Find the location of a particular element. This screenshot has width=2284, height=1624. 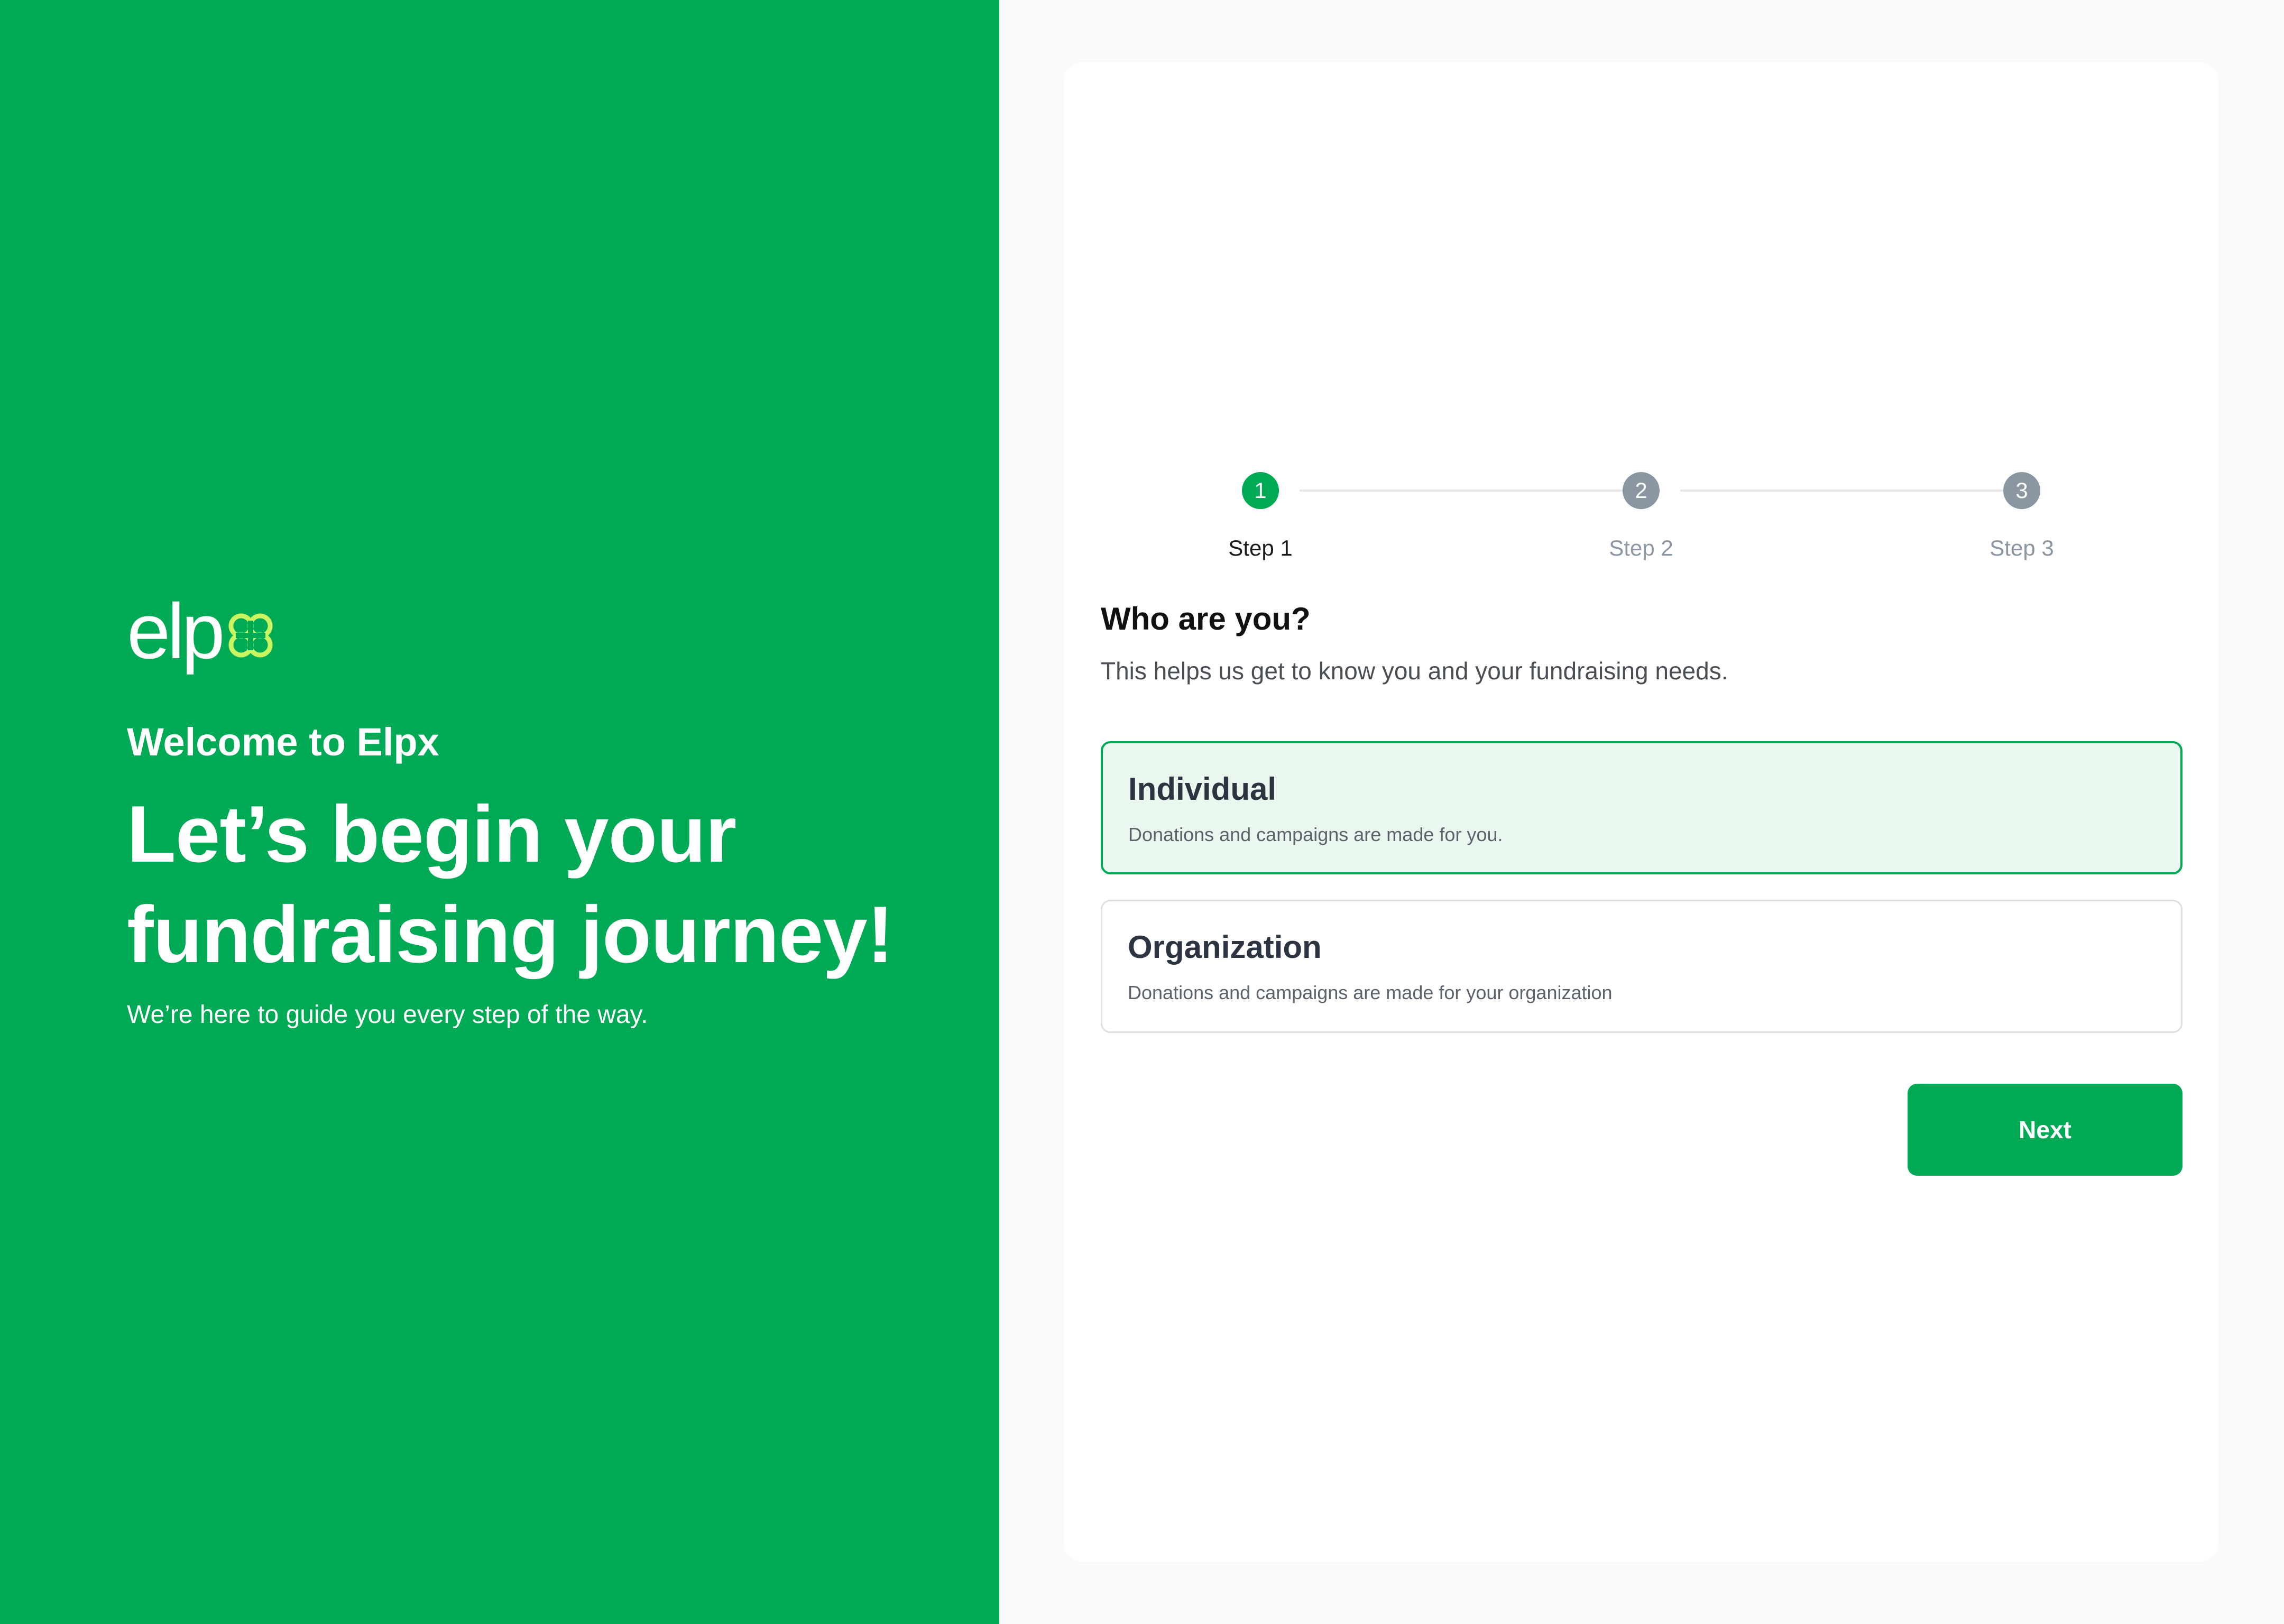

question-title: Who are you? is located at coordinates (1206, 618).